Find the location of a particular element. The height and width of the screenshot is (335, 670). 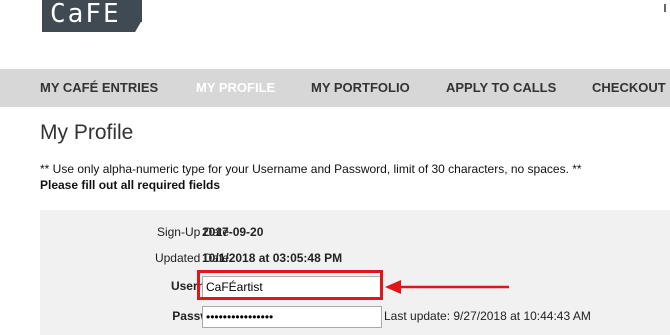

signup-date-value: 2017-09-20 is located at coordinates (233, 232).